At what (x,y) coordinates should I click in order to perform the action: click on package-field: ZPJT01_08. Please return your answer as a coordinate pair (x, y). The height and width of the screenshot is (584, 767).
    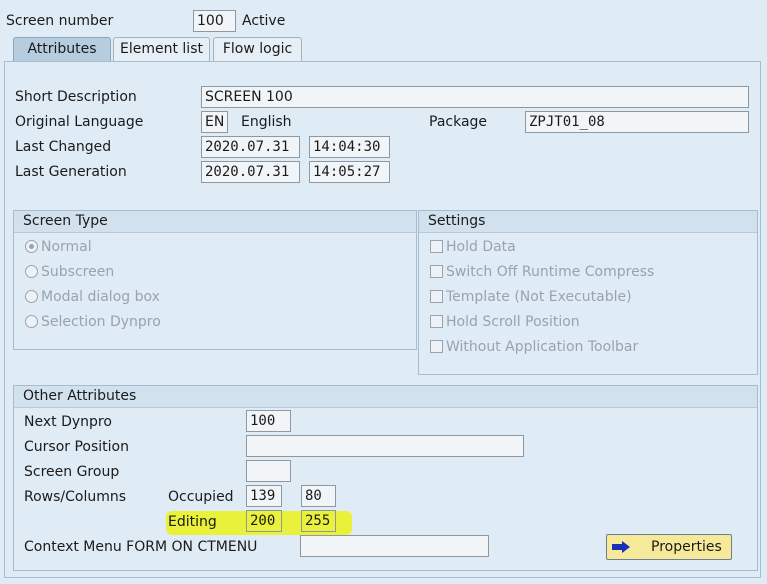
    Looking at the image, I should click on (637, 122).